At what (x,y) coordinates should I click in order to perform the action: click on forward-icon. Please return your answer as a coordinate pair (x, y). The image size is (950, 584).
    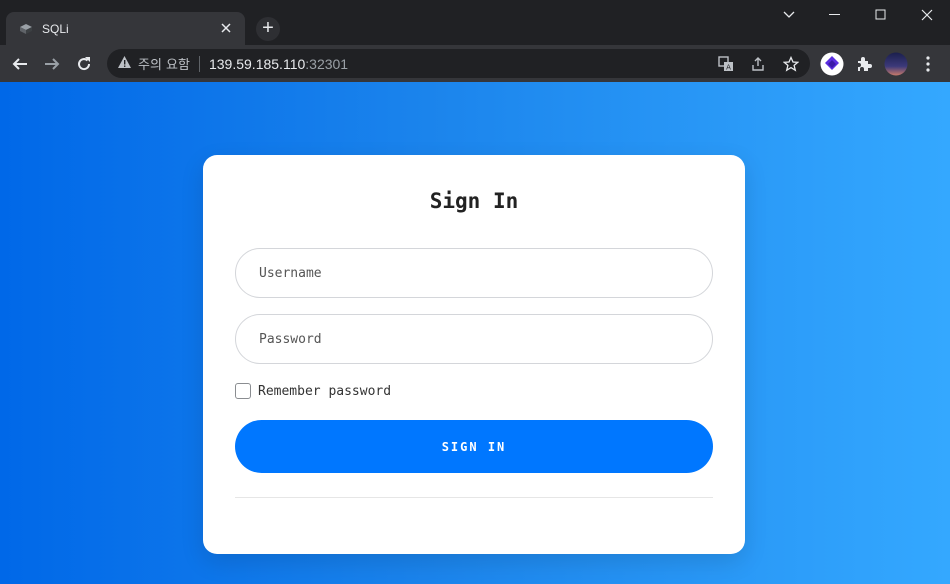
    Looking at the image, I should click on (52, 64).